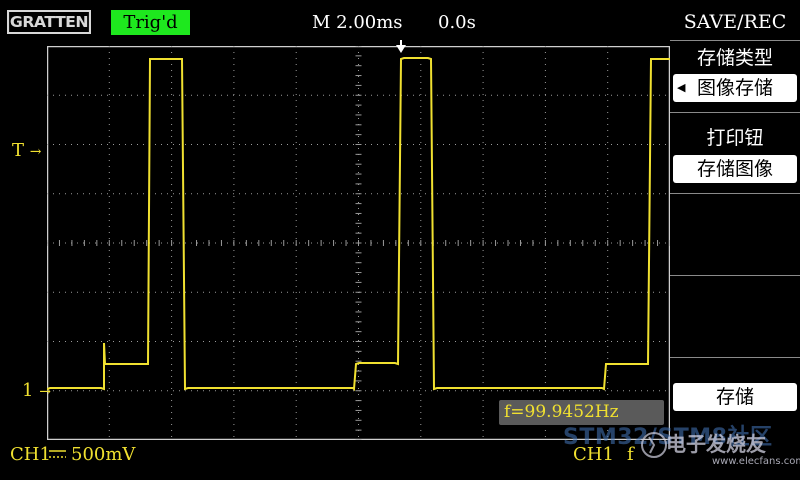  Describe the element at coordinates (150, 22) in the screenshot. I see `trigger-status-badge: Trig'd` at that location.